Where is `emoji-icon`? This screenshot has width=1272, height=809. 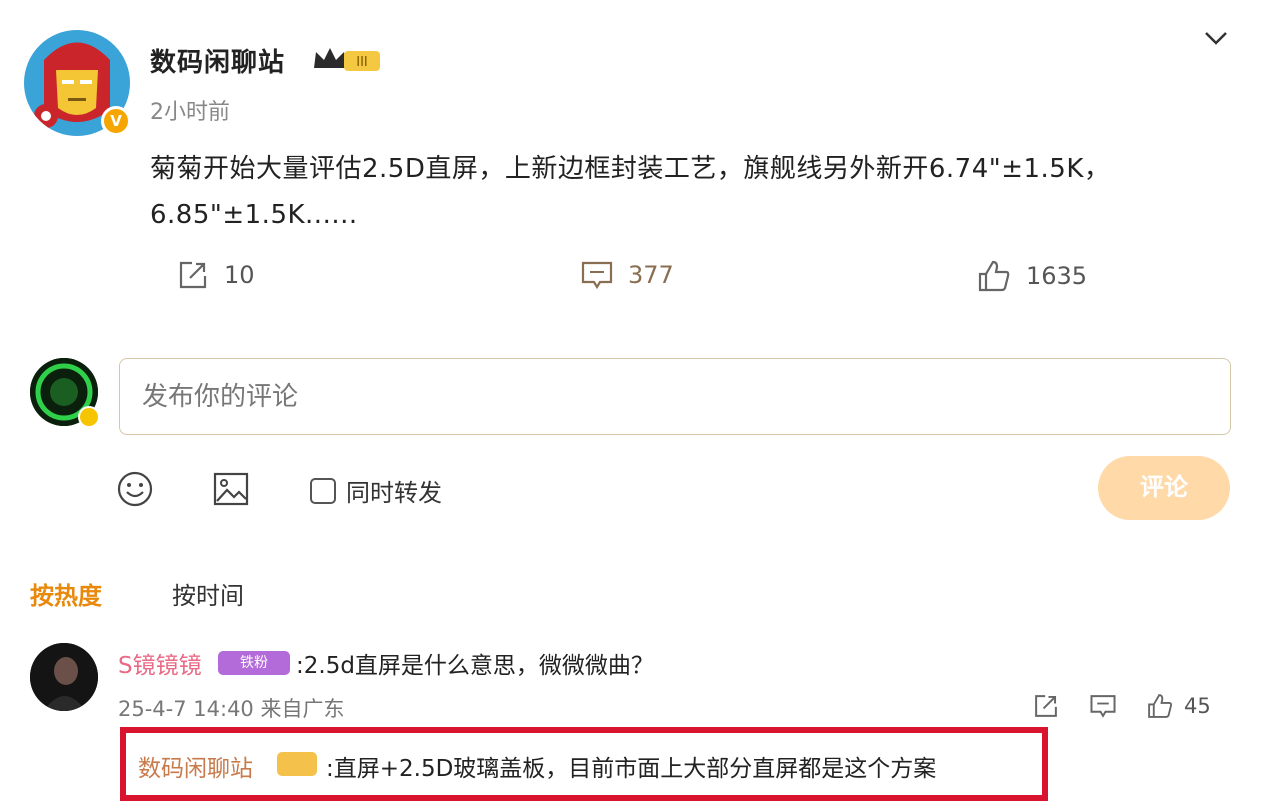 emoji-icon is located at coordinates (135, 489).